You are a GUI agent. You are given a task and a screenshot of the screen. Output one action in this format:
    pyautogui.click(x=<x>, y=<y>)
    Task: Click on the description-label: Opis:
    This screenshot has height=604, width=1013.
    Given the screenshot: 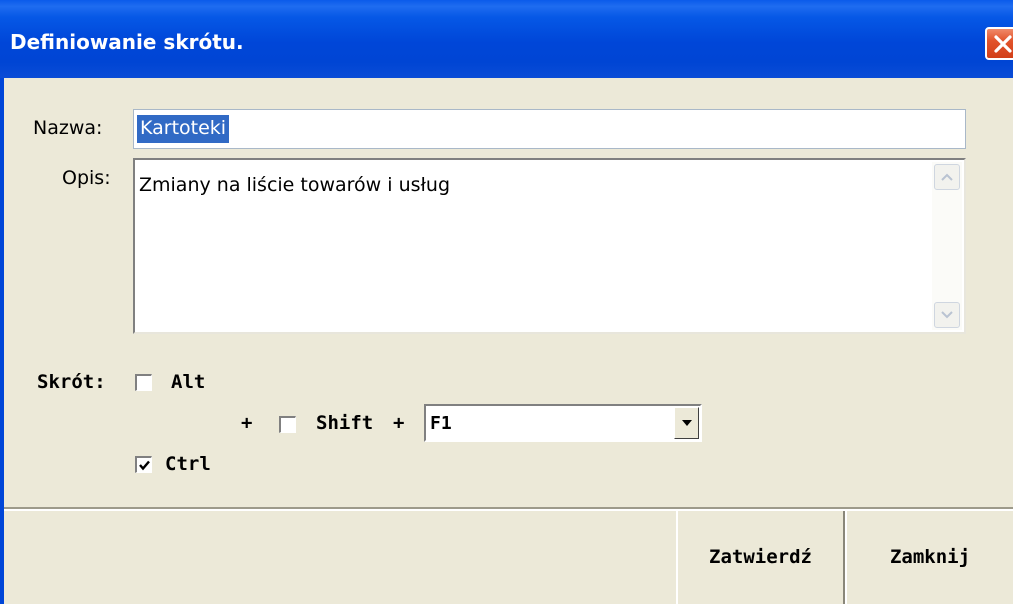 What is the action you would take?
    pyautogui.click(x=86, y=178)
    